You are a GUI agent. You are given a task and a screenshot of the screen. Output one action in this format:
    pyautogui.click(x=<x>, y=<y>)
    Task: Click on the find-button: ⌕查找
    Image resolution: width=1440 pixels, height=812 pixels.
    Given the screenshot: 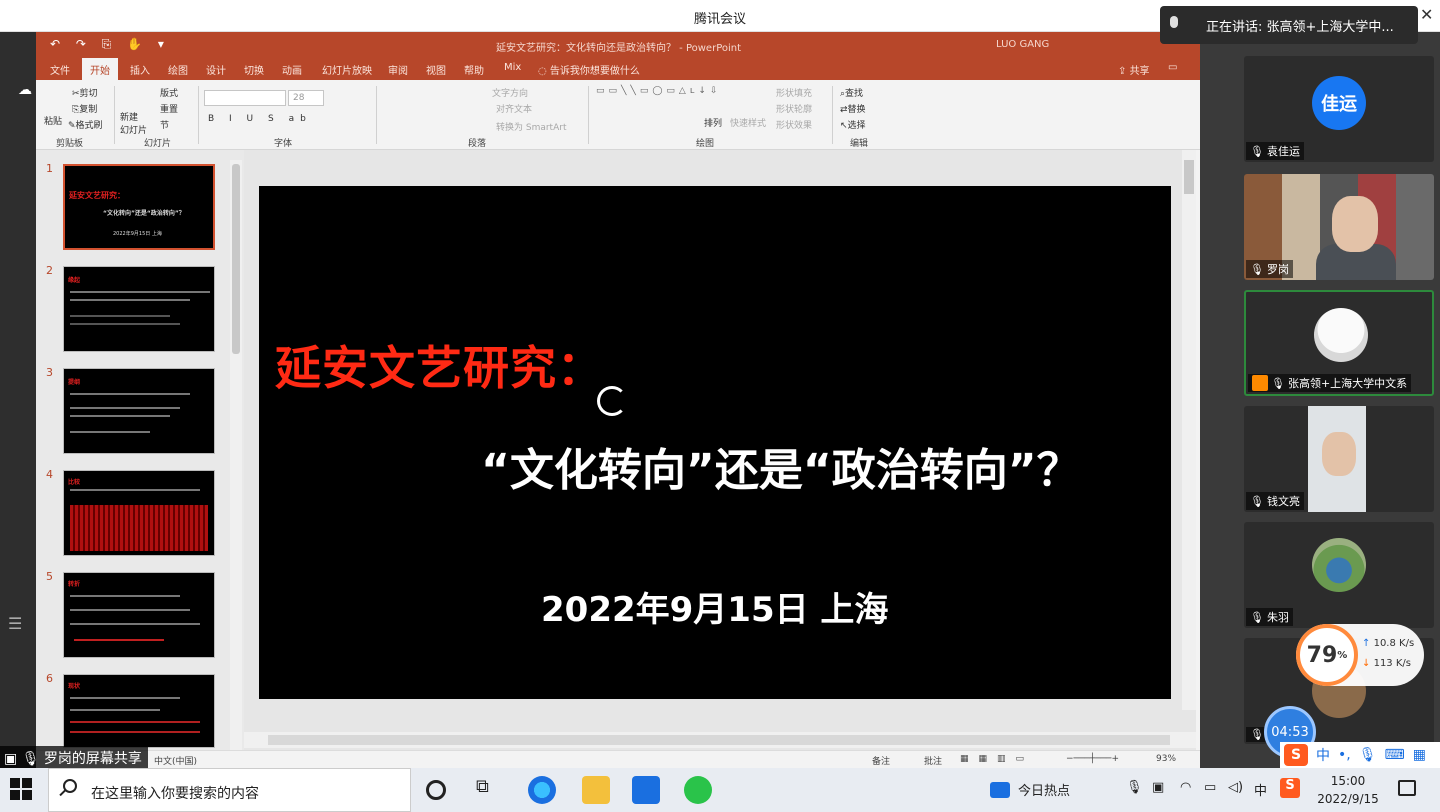 What is the action you would take?
    pyautogui.click(x=851, y=92)
    